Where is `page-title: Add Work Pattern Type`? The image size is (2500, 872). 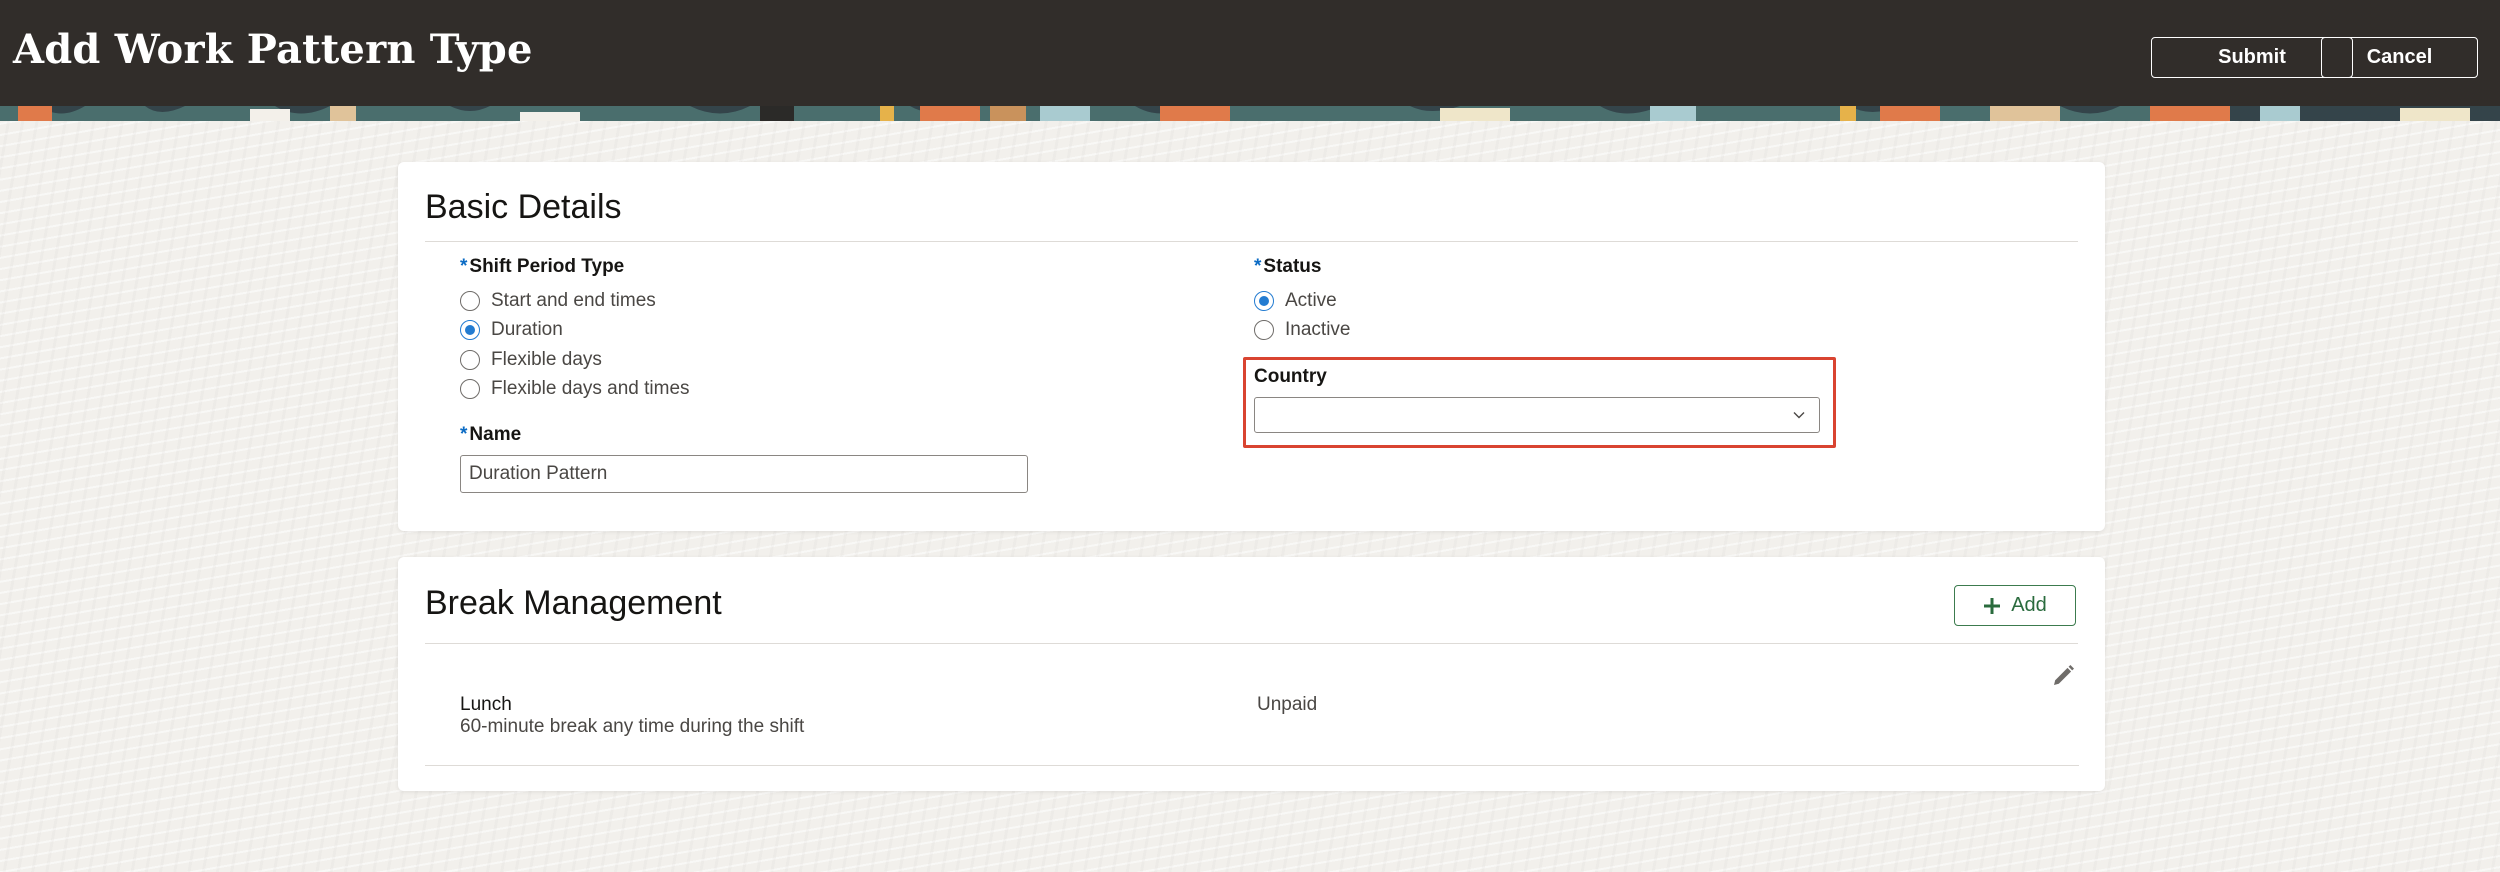
page-title: Add Work Pattern Type is located at coordinates (273, 49).